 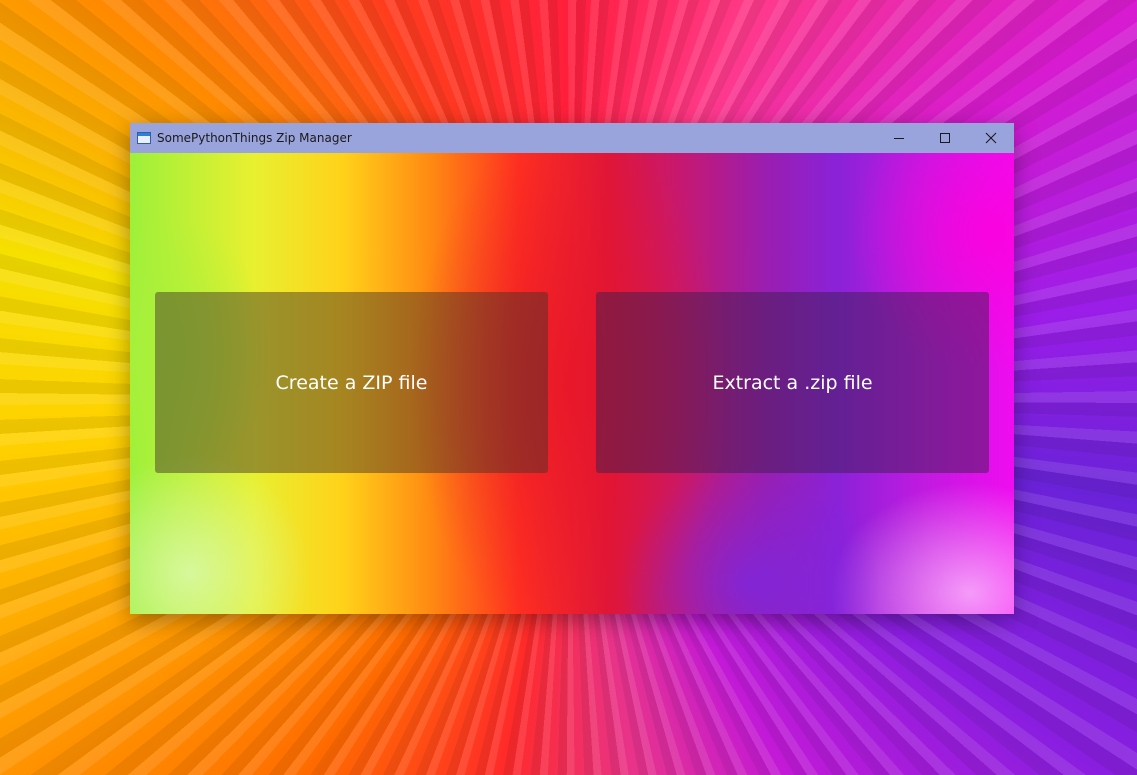 What do you see at coordinates (144, 138) in the screenshot?
I see `app-icon` at bounding box center [144, 138].